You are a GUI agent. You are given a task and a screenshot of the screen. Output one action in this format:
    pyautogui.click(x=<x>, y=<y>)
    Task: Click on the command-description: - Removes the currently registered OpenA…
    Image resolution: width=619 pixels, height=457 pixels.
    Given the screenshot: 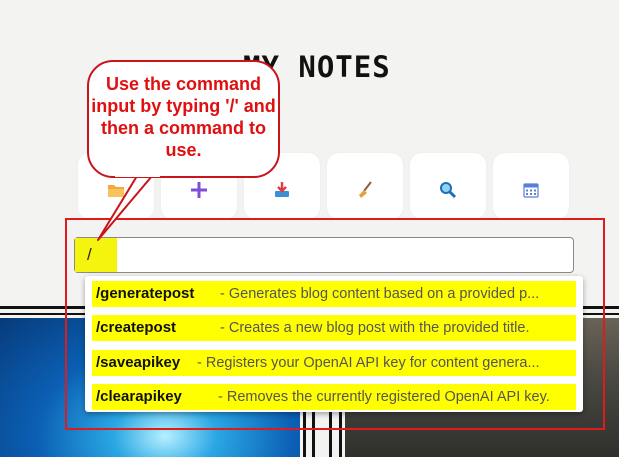 What is the action you would take?
    pyautogui.click(x=384, y=397)
    